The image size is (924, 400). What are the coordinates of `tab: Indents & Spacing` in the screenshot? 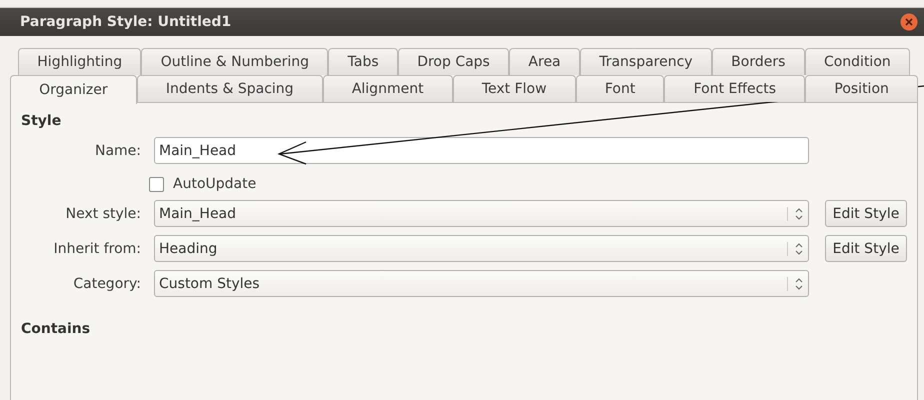 It's located at (229, 88).